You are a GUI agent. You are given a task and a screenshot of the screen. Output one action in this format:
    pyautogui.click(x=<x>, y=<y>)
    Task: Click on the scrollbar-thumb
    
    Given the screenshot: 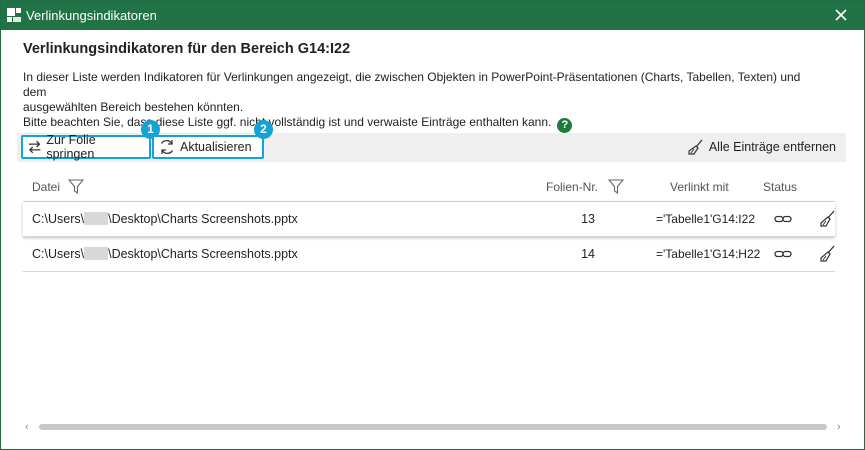 What is the action you would take?
    pyautogui.click(x=433, y=427)
    